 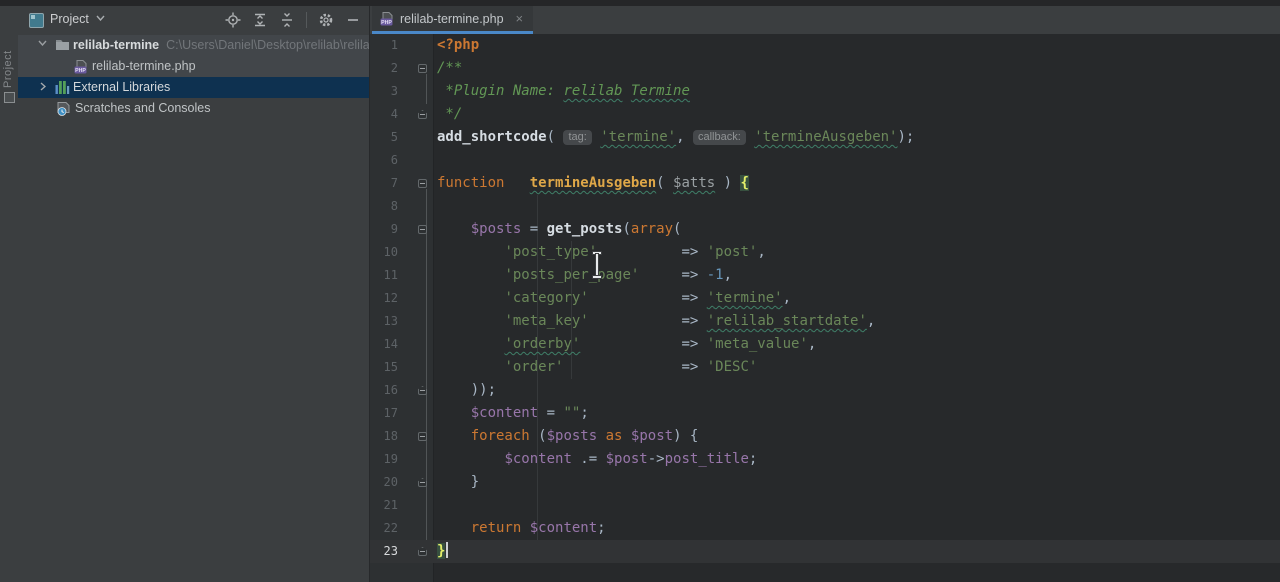 What do you see at coordinates (825, 229) in the screenshot?
I see `code-line: 9 $posts = get_posts(array(` at bounding box center [825, 229].